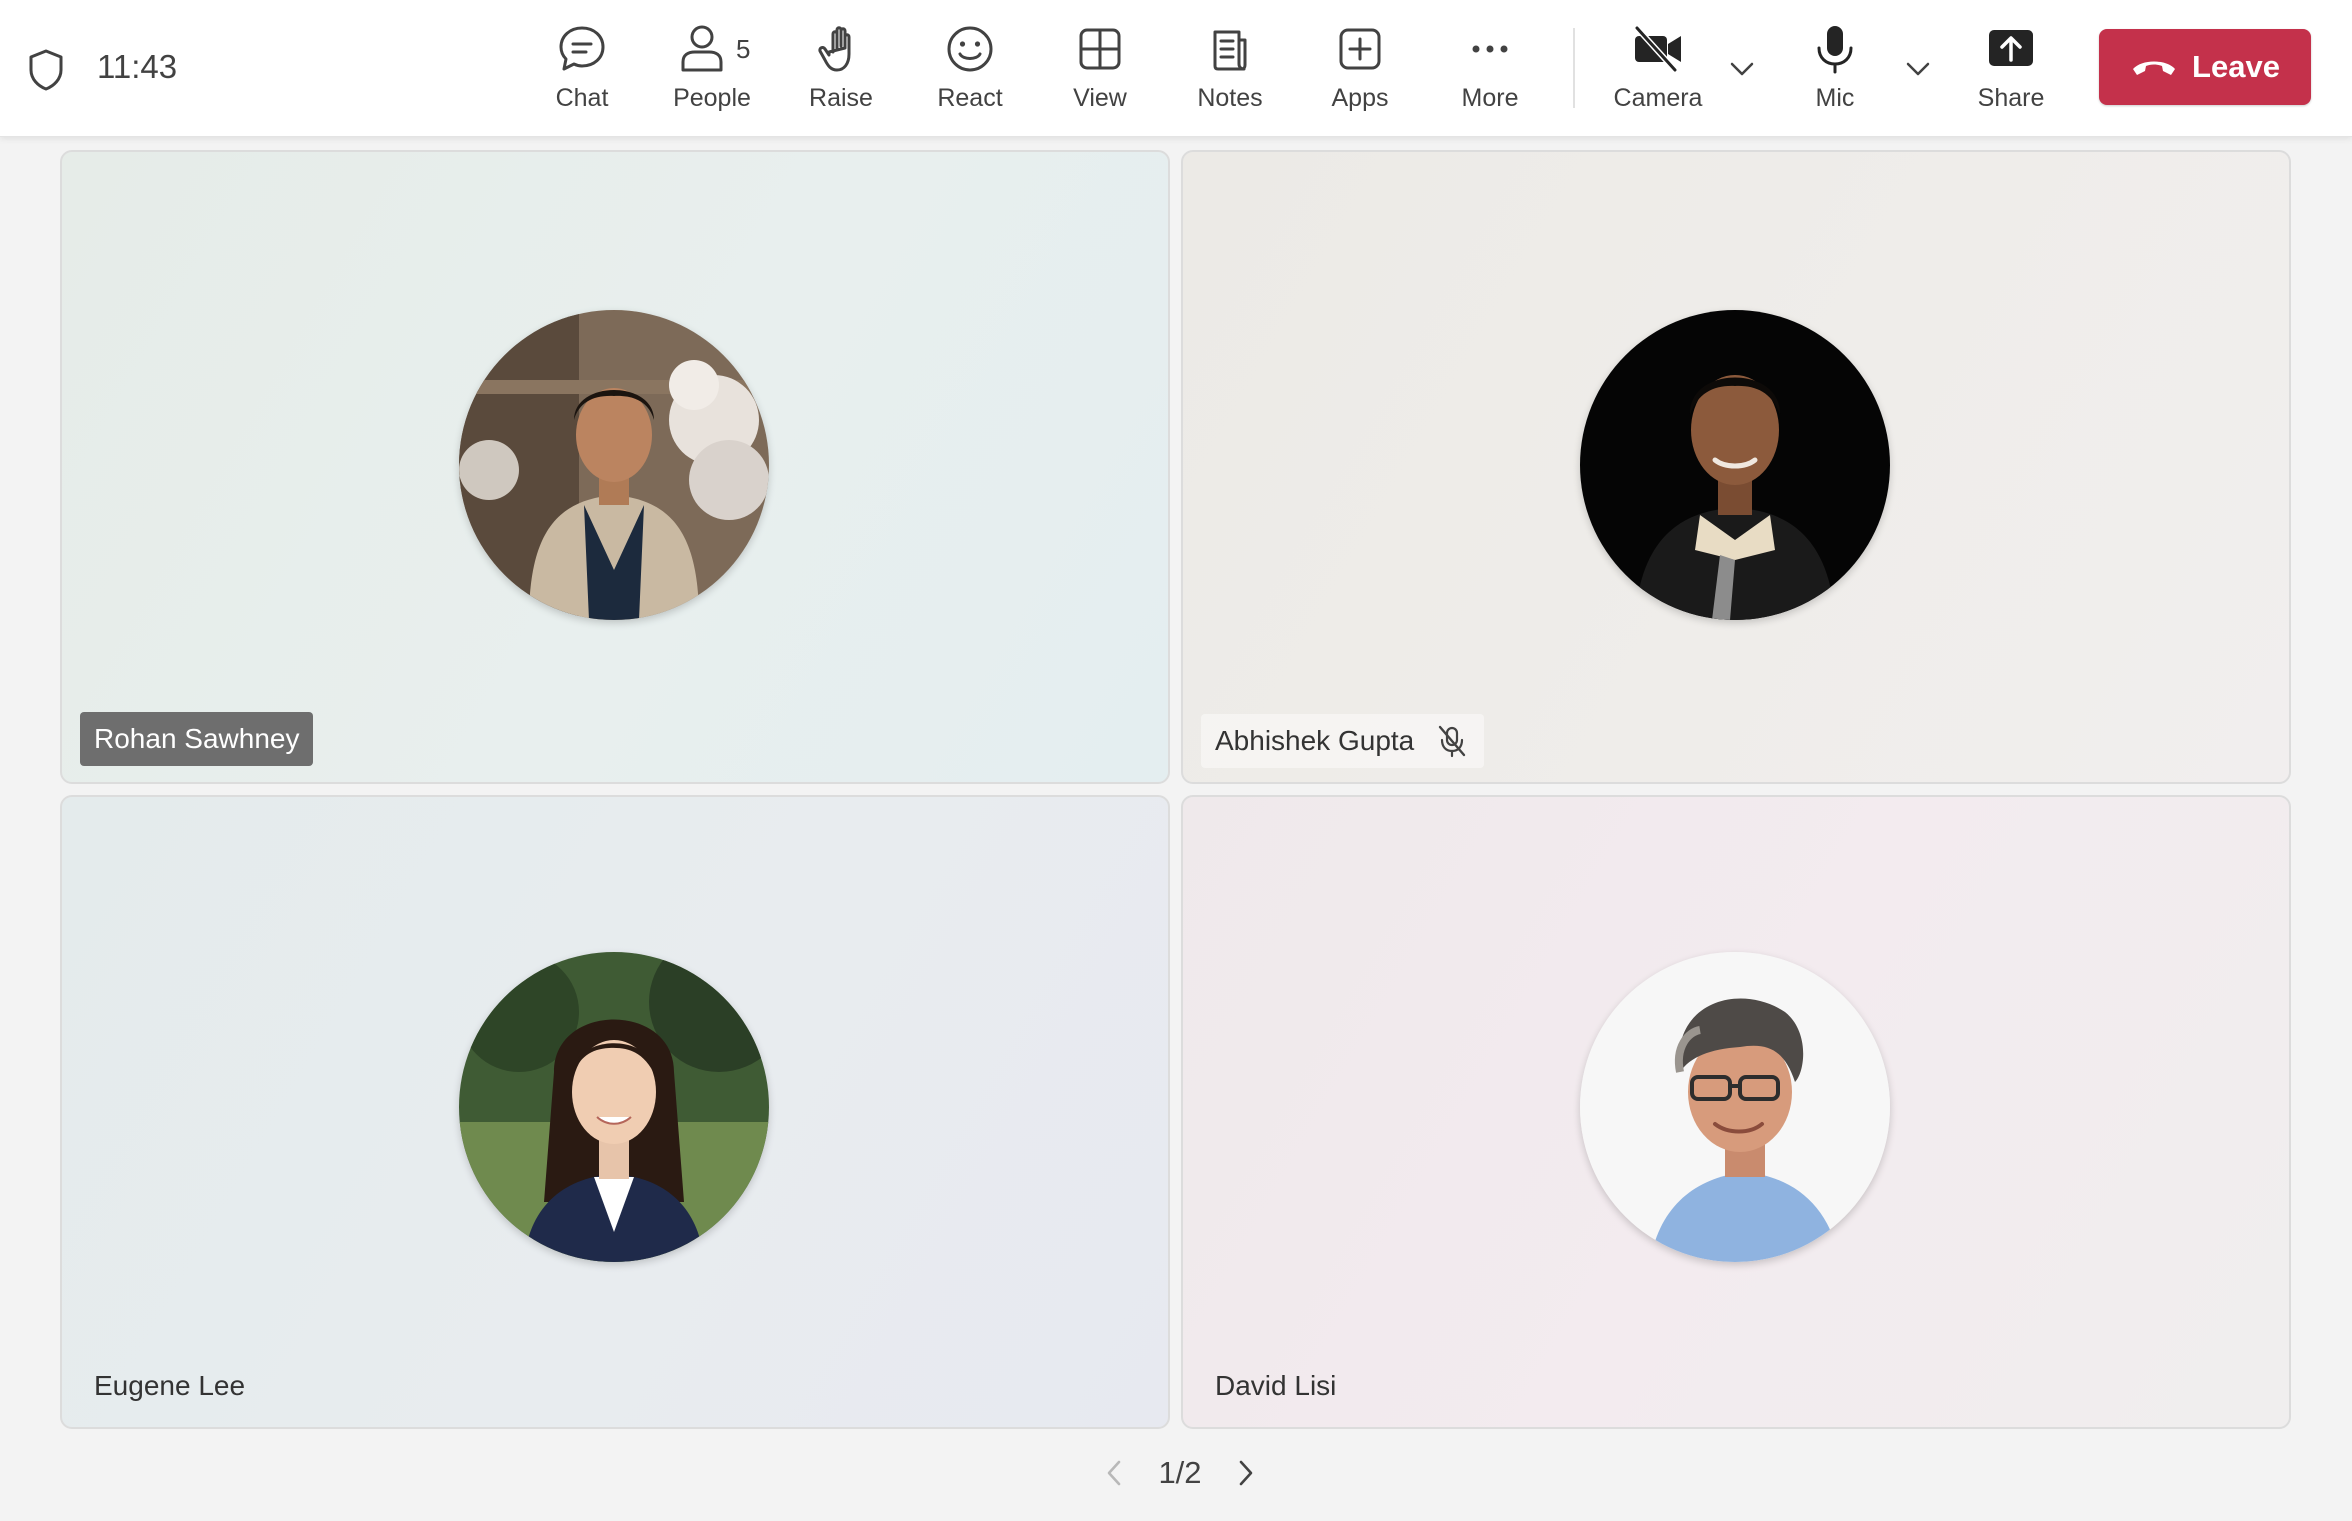  I want to click on raise-hand-icon, so click(834, 49).